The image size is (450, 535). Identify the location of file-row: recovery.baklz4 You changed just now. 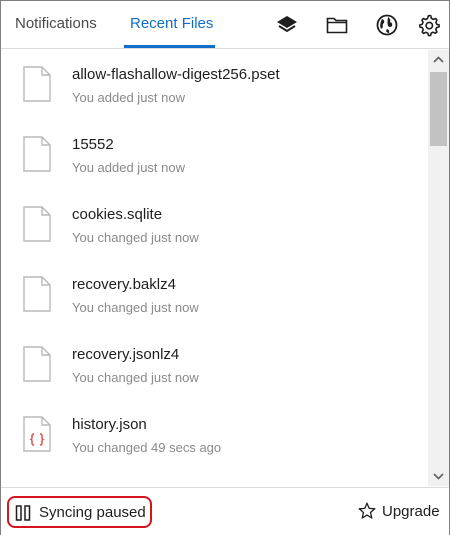
(214, 295).